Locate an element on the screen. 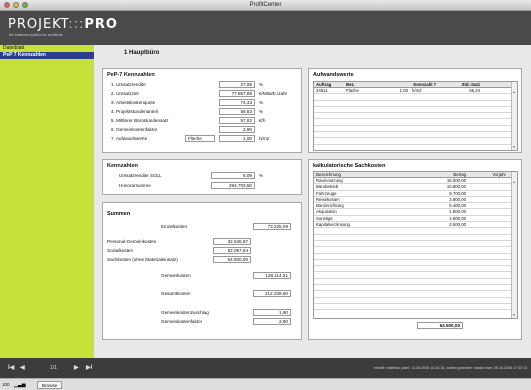 The image size is (531, 390). sidebar-item-dateiblatt: Dateiblatt is located at coordinates (47, 48).